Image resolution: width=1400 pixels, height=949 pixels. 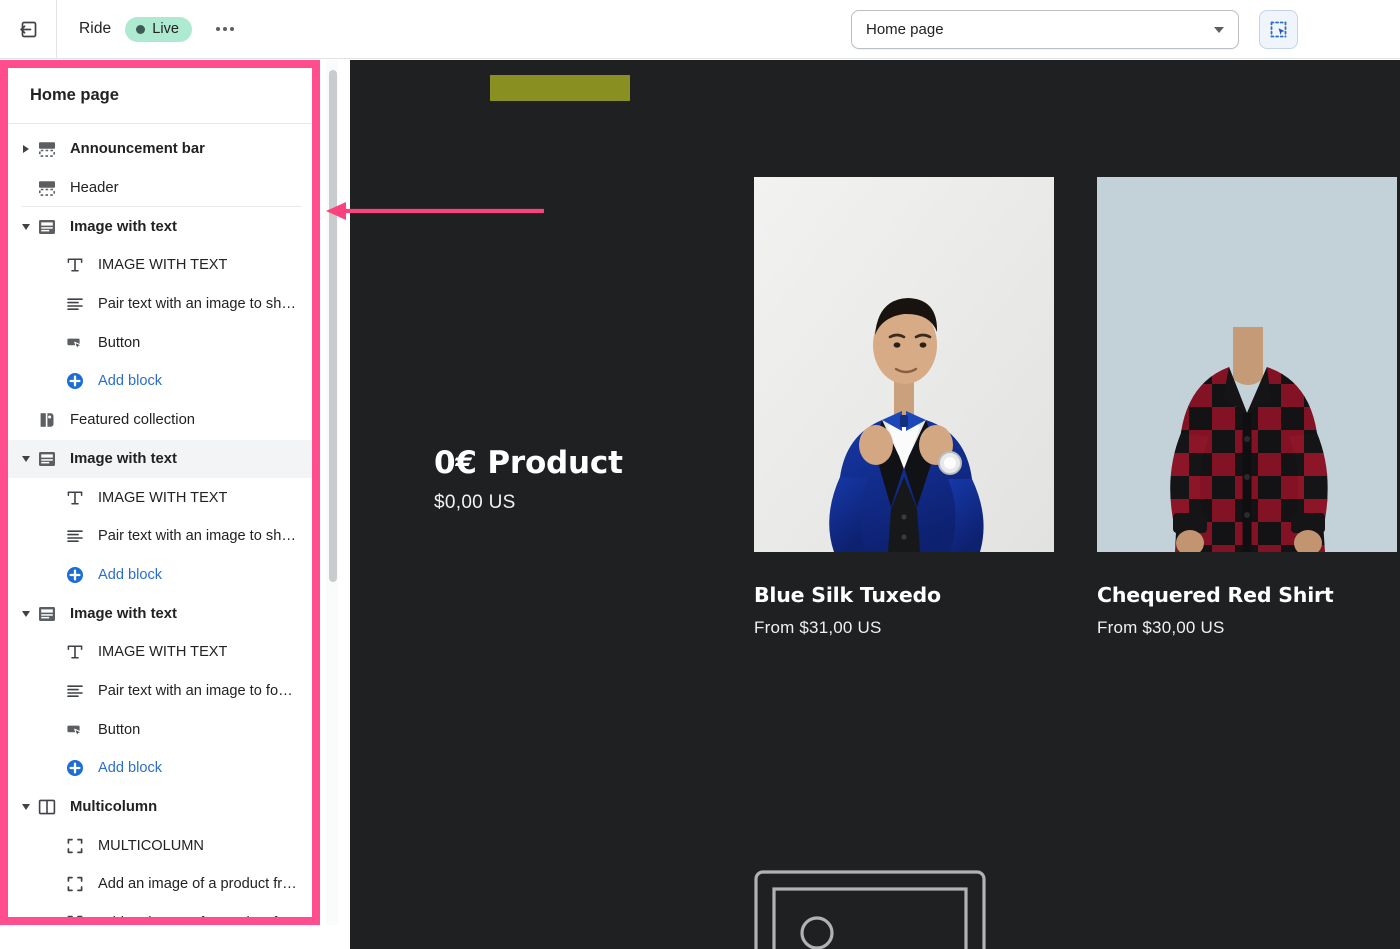 I want to click on tree-item-multicolumn: Multicolumn, so click(x=160, y=807).